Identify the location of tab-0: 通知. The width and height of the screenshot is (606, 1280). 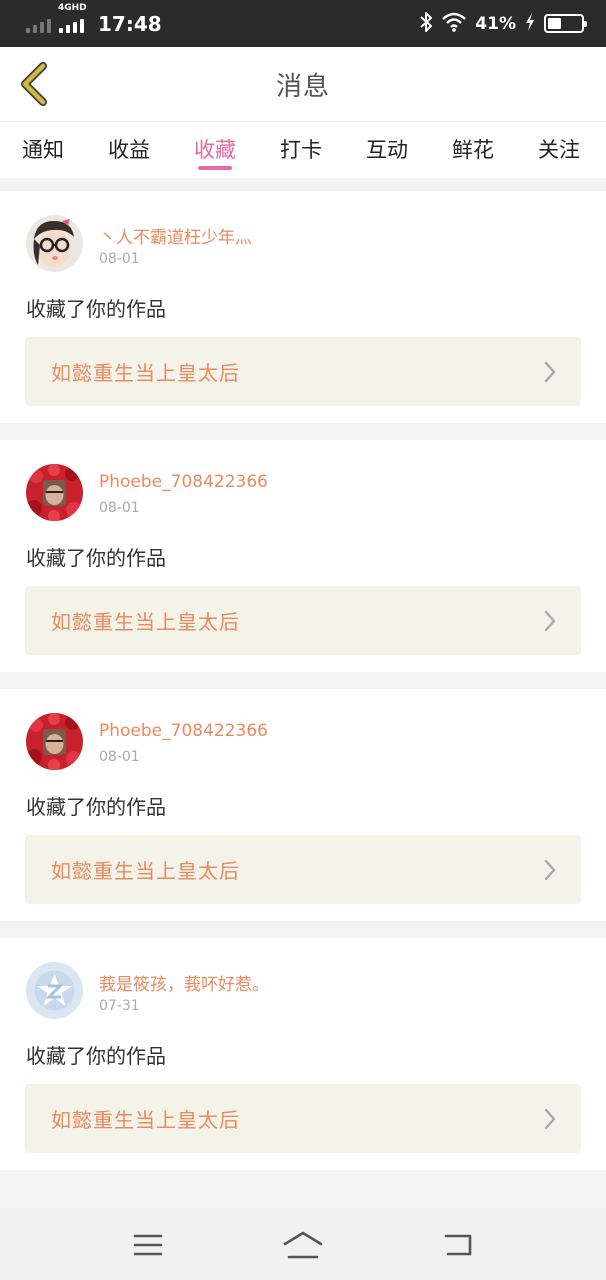
(43, 150).